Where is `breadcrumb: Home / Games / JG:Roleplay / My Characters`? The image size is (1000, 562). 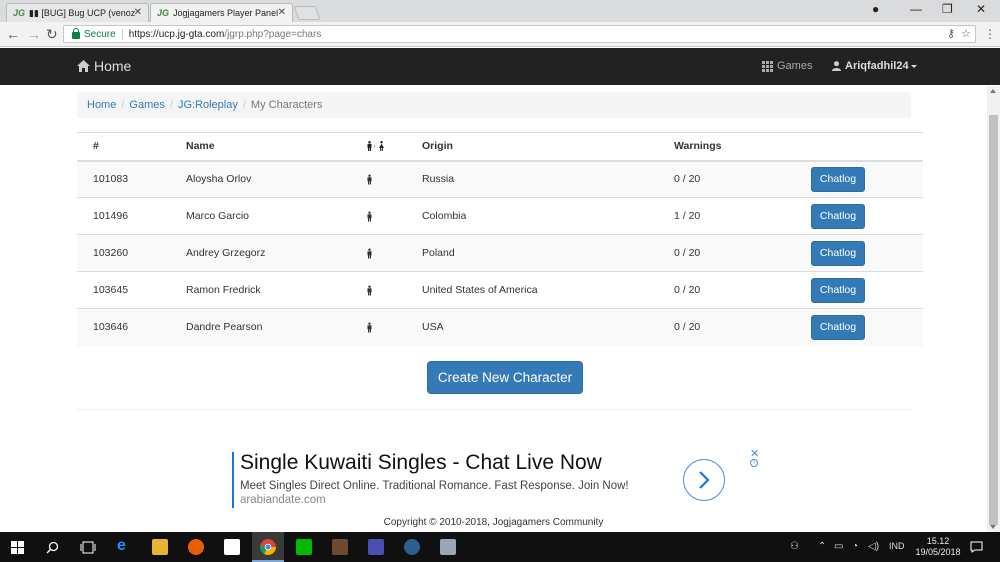 breadcrumb: Home / Games / JG:Roleplay / My Characters is located at coordinates (494, 105).